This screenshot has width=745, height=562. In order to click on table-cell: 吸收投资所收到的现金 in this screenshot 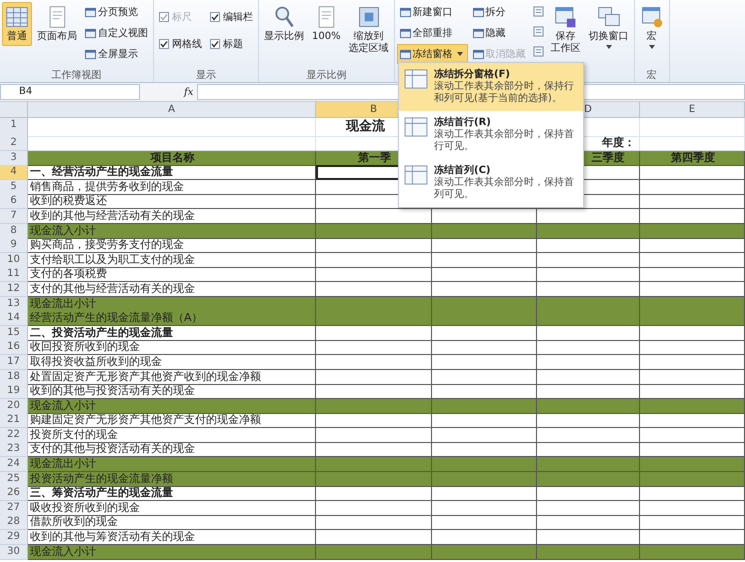, I will do `click(172, 508)`.